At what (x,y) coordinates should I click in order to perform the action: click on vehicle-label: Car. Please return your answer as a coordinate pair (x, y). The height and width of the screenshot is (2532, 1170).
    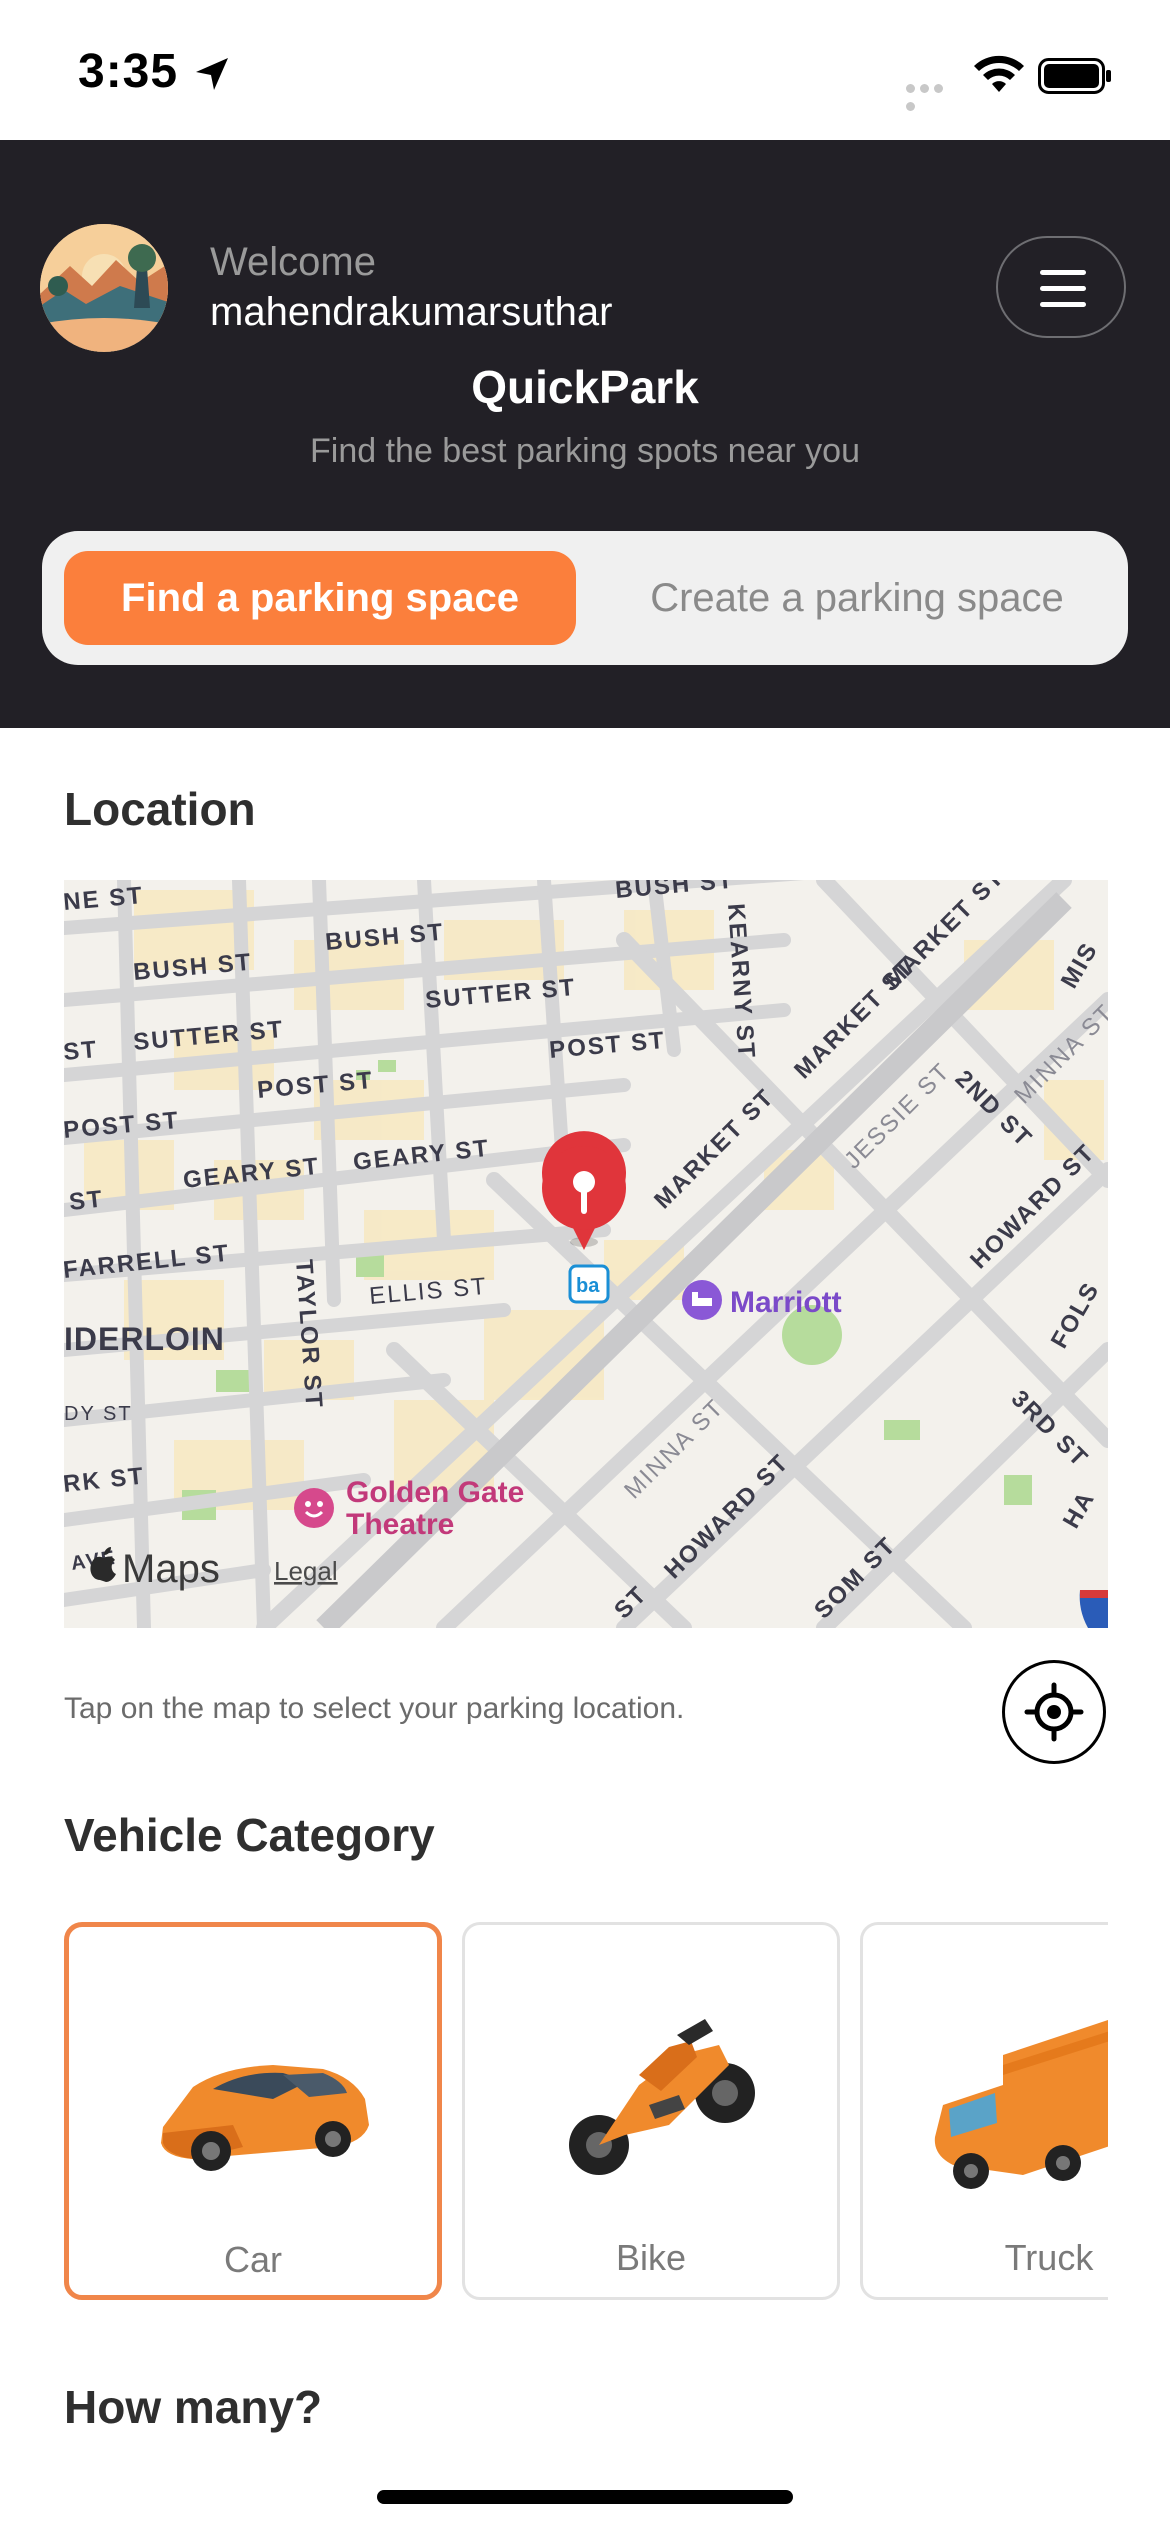
    Looking at the image, I should click on (252, 2259).